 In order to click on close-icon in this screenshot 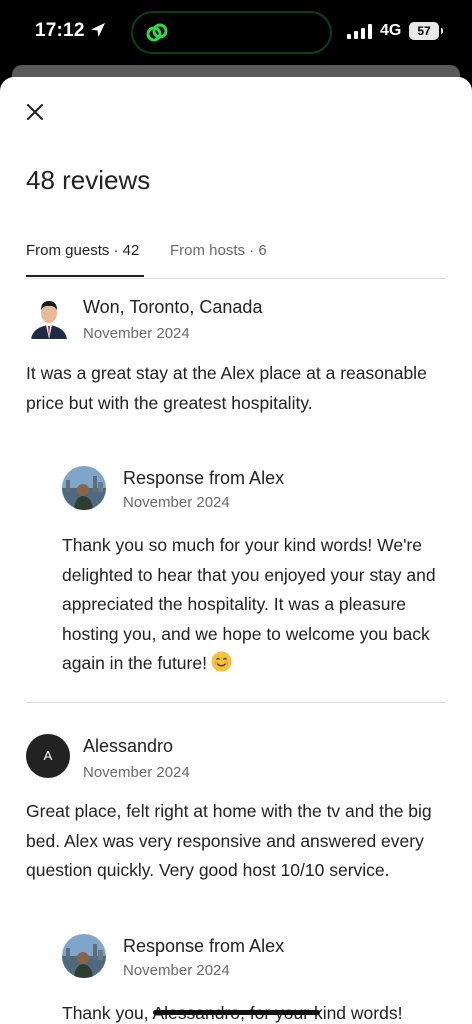, I will do `click(35, 112)`.